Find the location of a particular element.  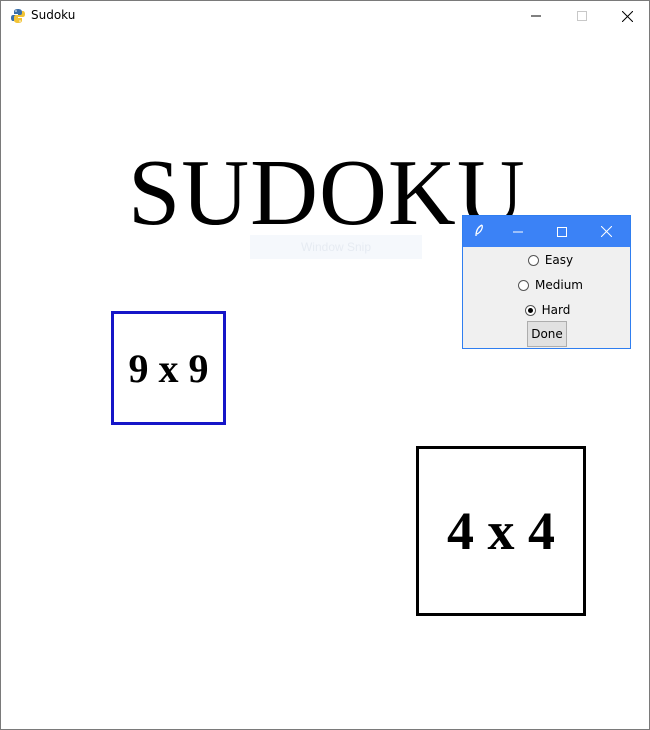

python-snake-icon is located at coordinates (18, 16).